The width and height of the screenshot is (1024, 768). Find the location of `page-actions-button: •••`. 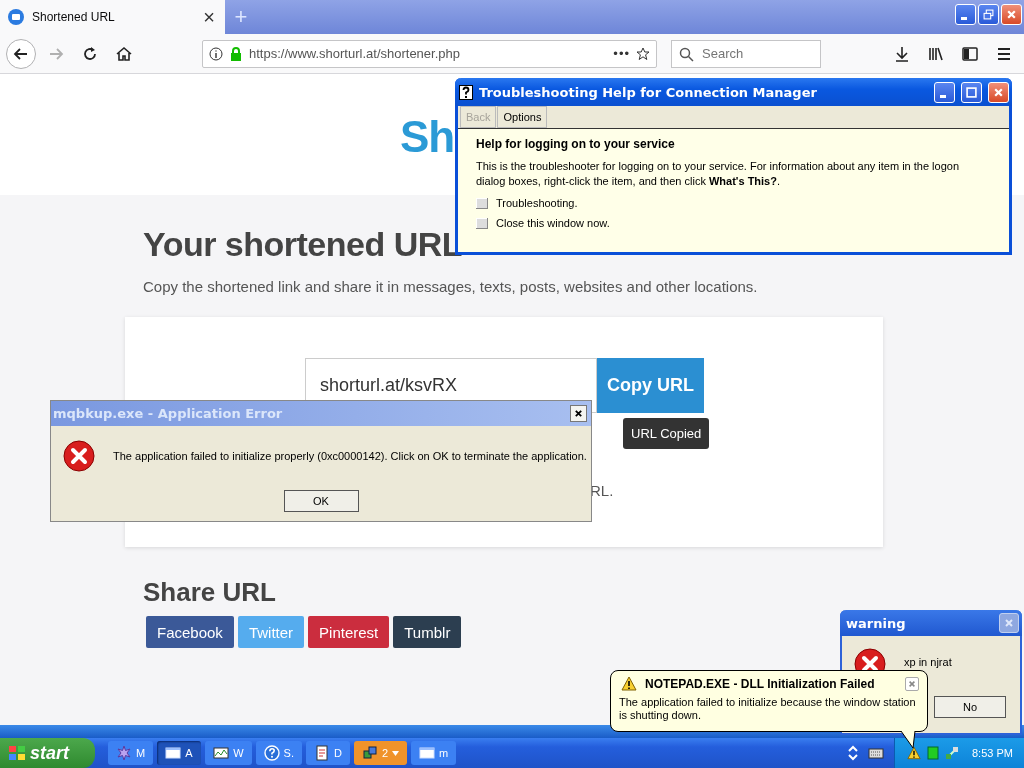

page-actions-button: ••• is located at coordinates (621, 53).